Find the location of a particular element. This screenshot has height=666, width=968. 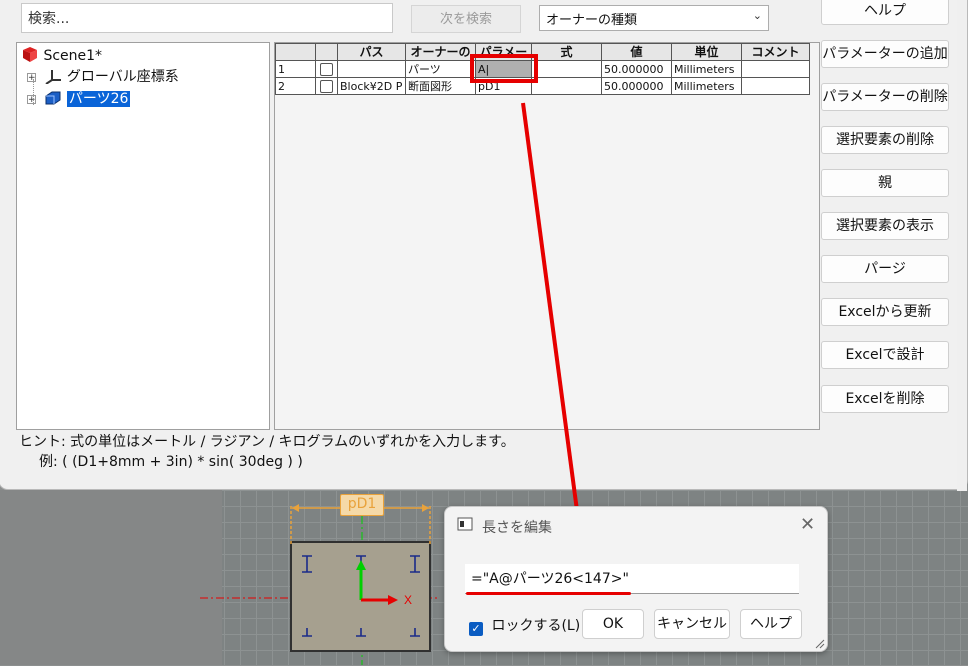

tree-item-part26: + パーツ26 is located at coordinates (79, 99).